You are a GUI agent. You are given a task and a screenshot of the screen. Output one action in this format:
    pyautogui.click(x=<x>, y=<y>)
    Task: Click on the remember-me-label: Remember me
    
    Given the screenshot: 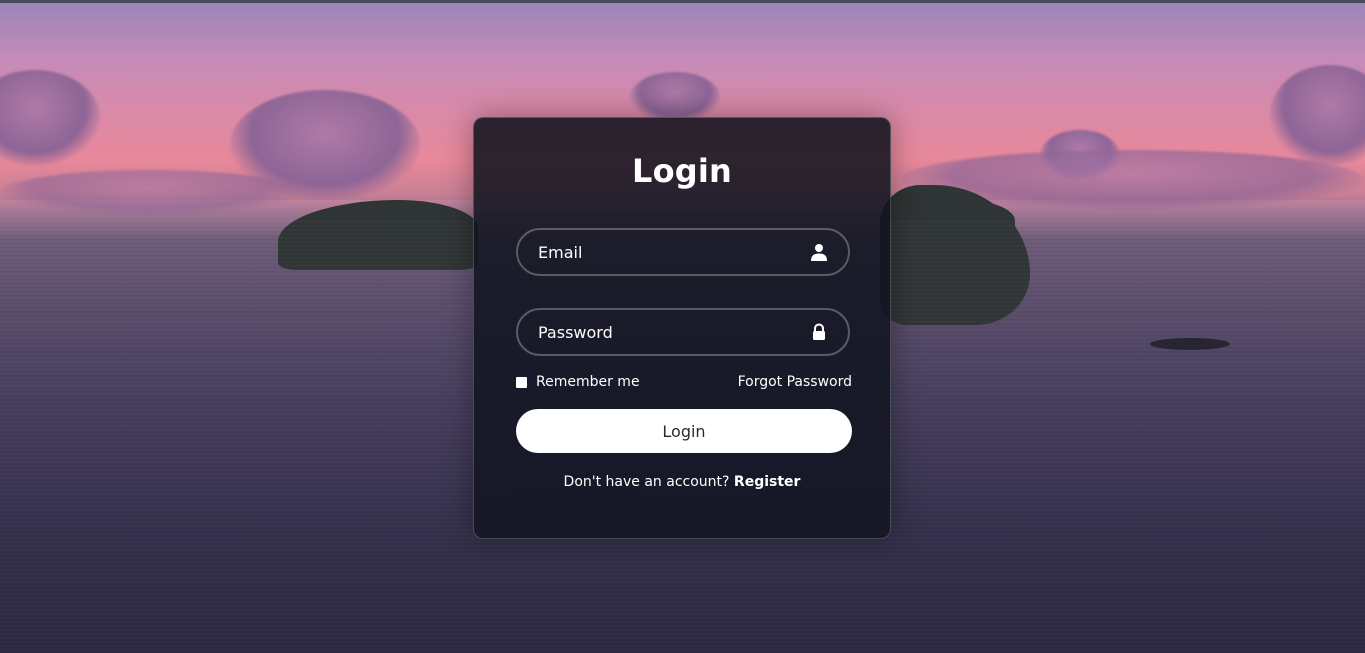 What is the action you would take?
    pyautogui.click(x=588, y=382)
    